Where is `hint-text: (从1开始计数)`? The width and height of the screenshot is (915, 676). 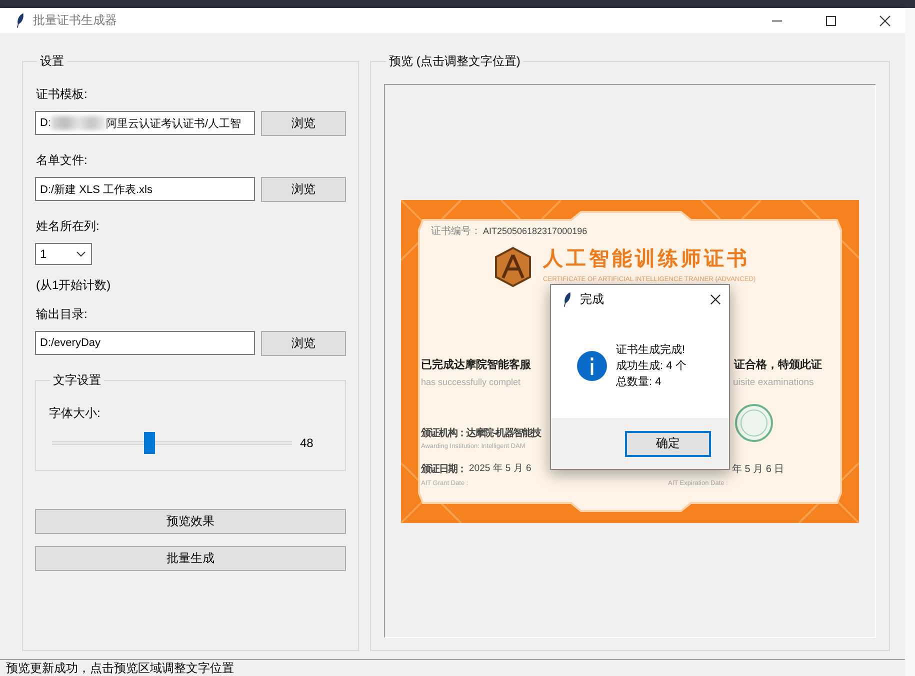 hint-text: (从1开始计数) is located at coordinates (74, 285).